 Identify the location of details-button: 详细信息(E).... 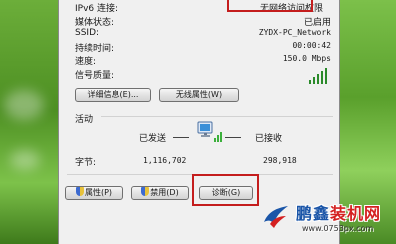
(113, 95).